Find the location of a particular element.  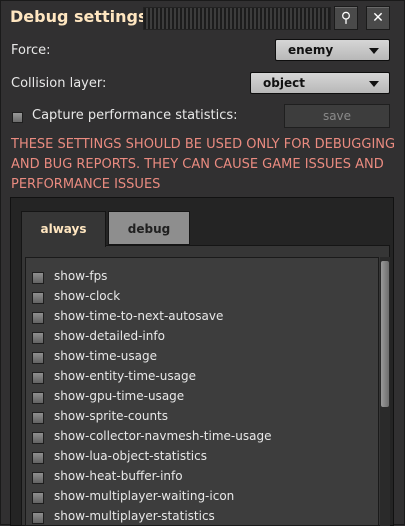

option-label: show-lua-object-statistics is located at coordinates (130, 456).